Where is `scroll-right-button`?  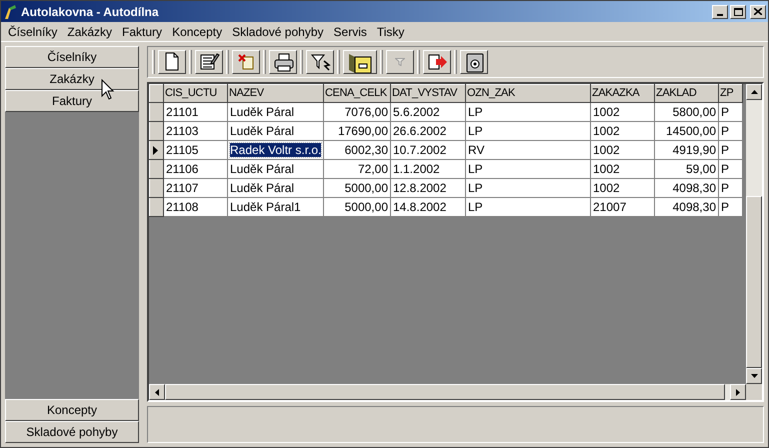
scroll-right-button is located at coordinates (738, 392).